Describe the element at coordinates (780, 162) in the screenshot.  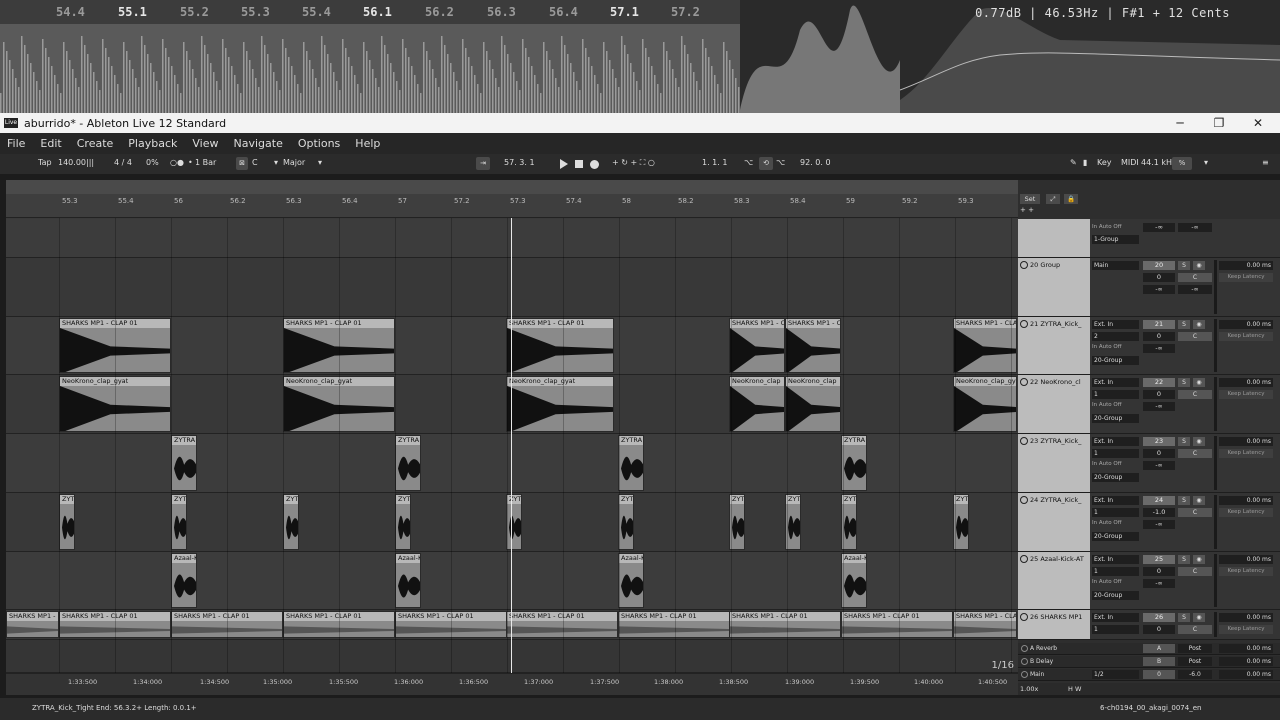
I see `punch-out-icon: ⌥` at that location.